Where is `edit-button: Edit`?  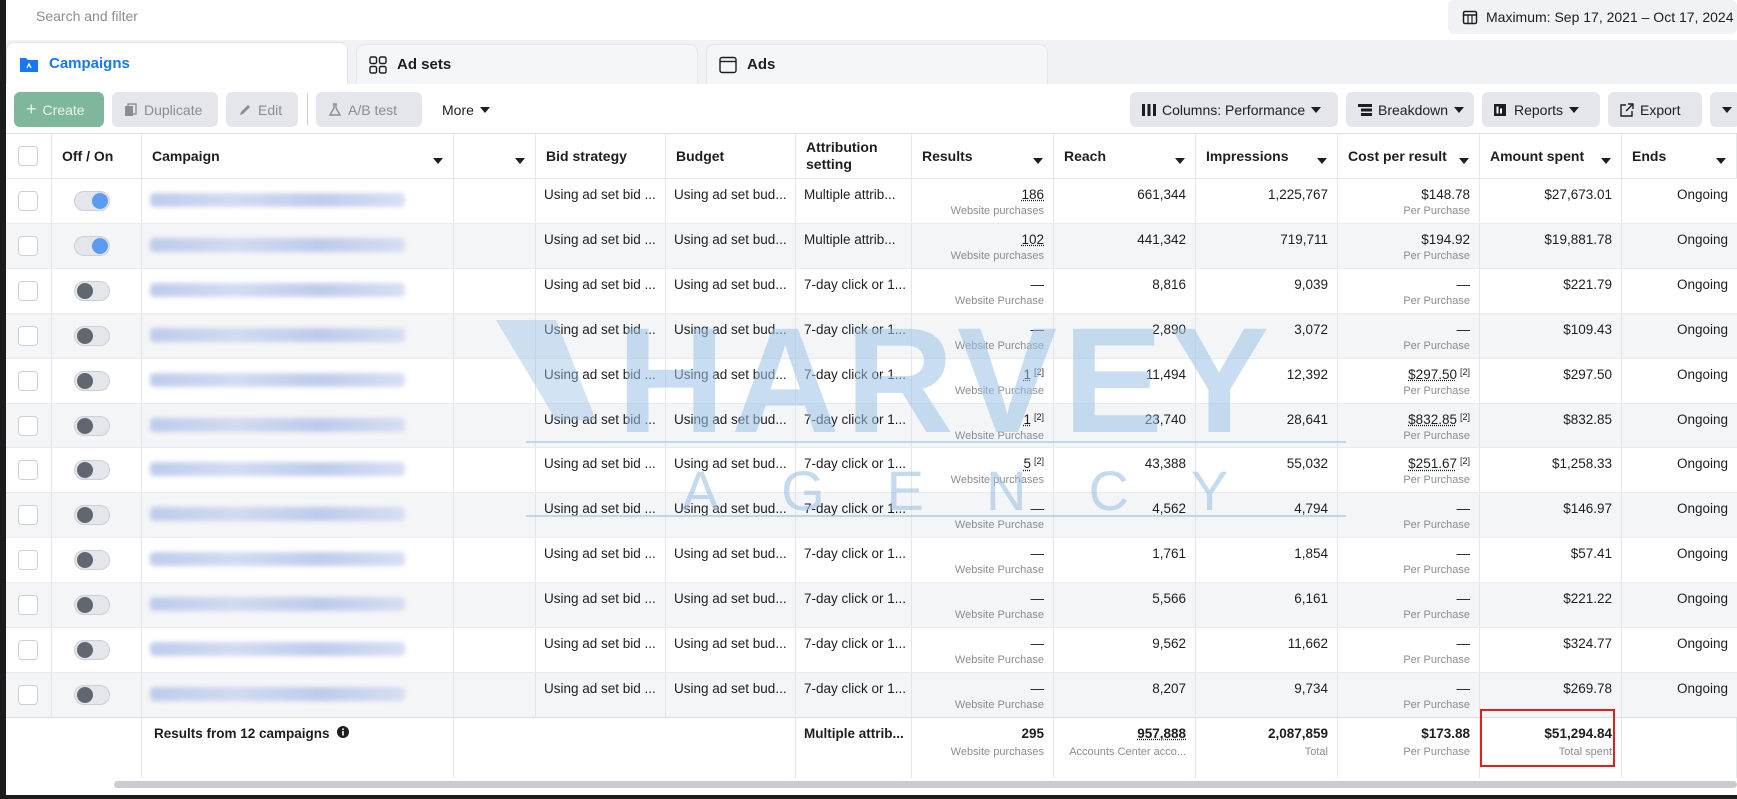
edit-button: Edit is located at coordinates (262, 109).